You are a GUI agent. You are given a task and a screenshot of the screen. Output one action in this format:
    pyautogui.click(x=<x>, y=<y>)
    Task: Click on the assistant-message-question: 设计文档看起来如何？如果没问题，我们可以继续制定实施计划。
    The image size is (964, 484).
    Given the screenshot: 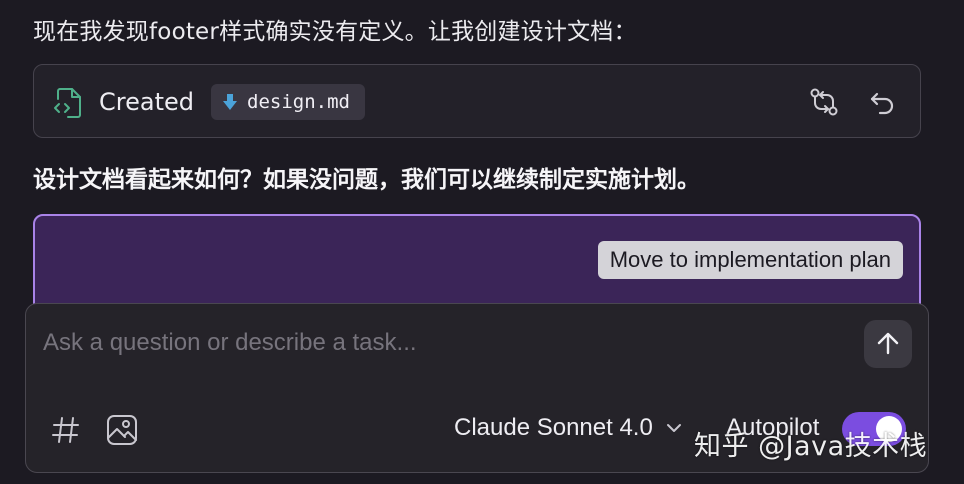 What is the action you would take?
    pyautogui.click(x=366, y=180)
    